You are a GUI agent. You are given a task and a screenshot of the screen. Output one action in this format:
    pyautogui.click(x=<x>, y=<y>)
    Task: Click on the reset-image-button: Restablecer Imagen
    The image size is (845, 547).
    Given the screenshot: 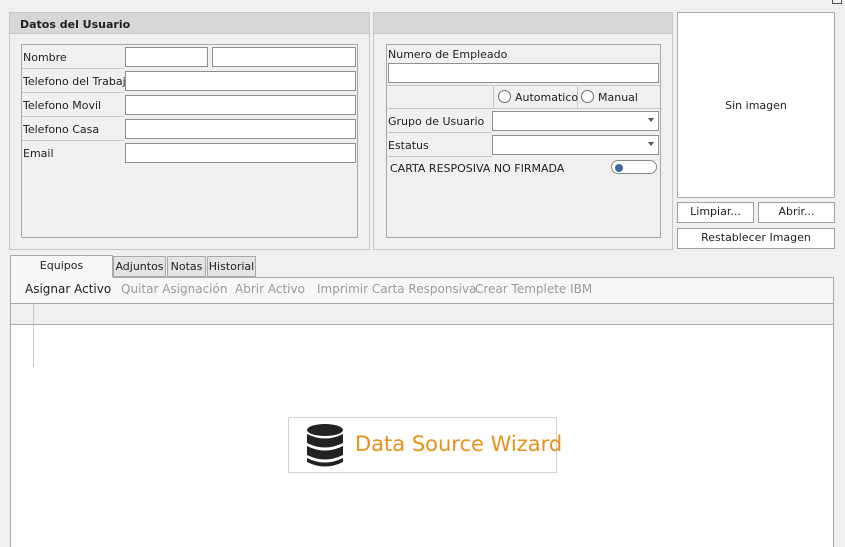 What is the action you would take?
    pyautogui.click(x=756, y=238)
    